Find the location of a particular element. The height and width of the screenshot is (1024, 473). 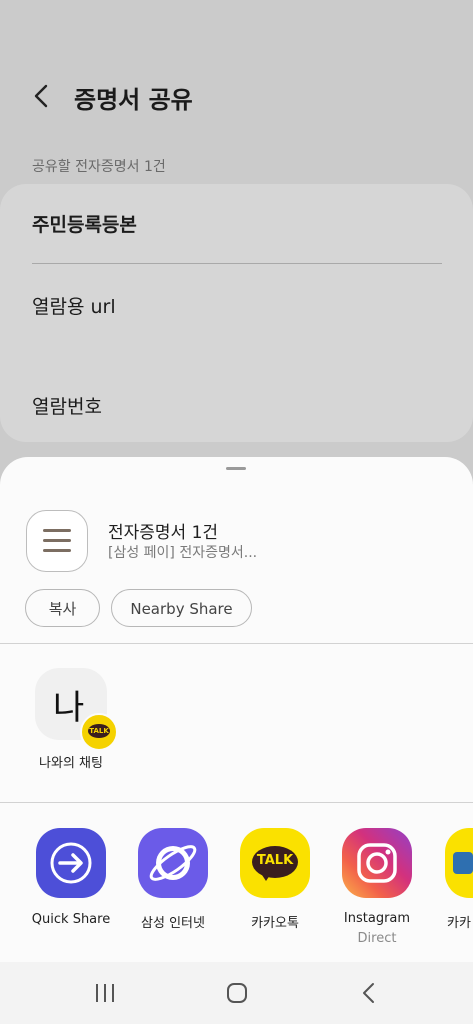

app-label-instagram: Instagram is located at coordinates (377, 918).